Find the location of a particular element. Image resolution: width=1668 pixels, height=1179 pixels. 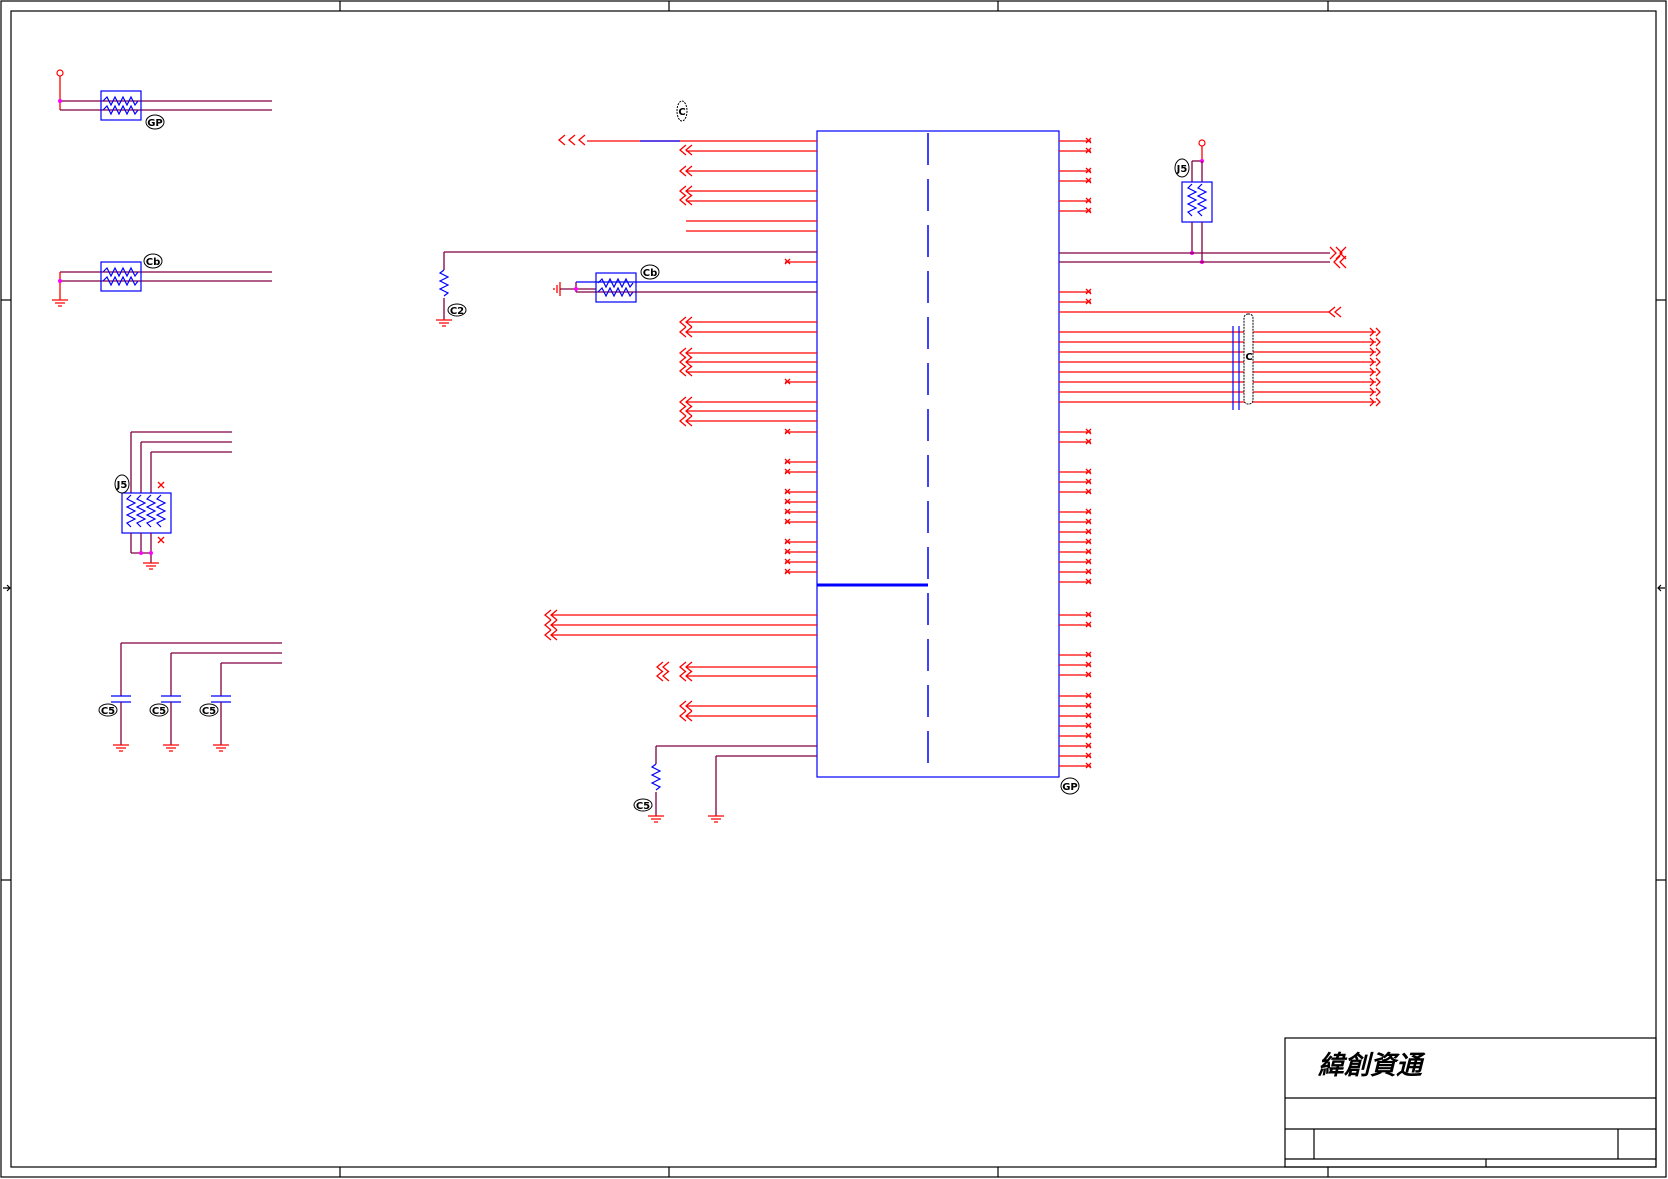

ref-label-top-connector: C is located at coordinates (681, 112).